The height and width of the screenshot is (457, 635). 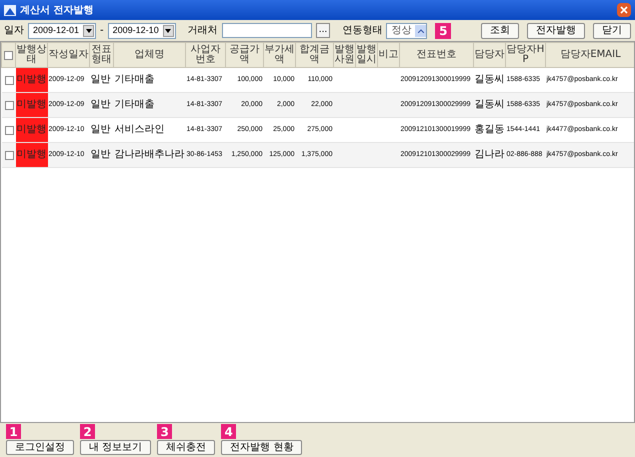 What do you see at coordinates (203, 31) in the screenshot?
I see `client-label: 거래처` at bounding box center [203, 31].